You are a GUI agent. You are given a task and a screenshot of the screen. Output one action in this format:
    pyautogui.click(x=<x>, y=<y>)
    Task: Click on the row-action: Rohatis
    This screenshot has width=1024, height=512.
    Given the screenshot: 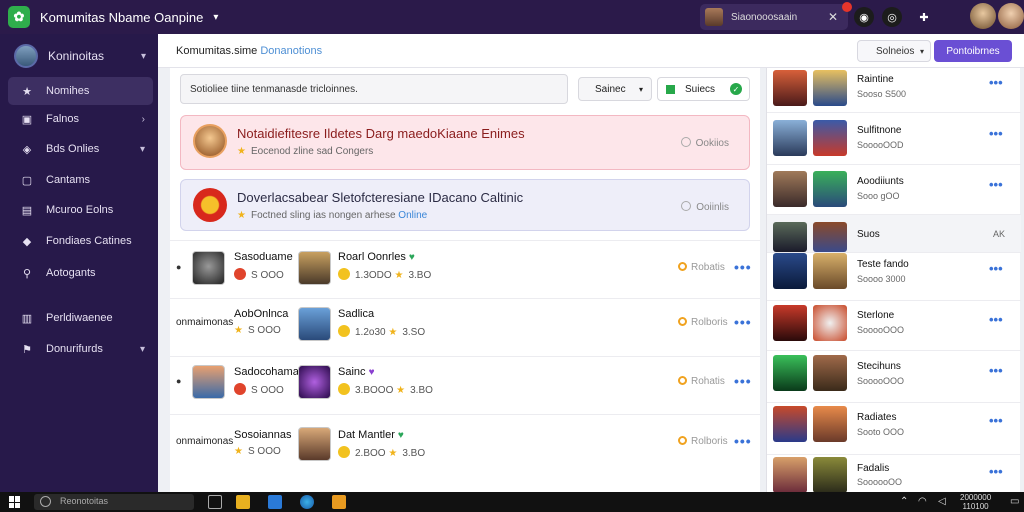 What is the action you would take?
    pyautogui.click(x=701, y=381)
    